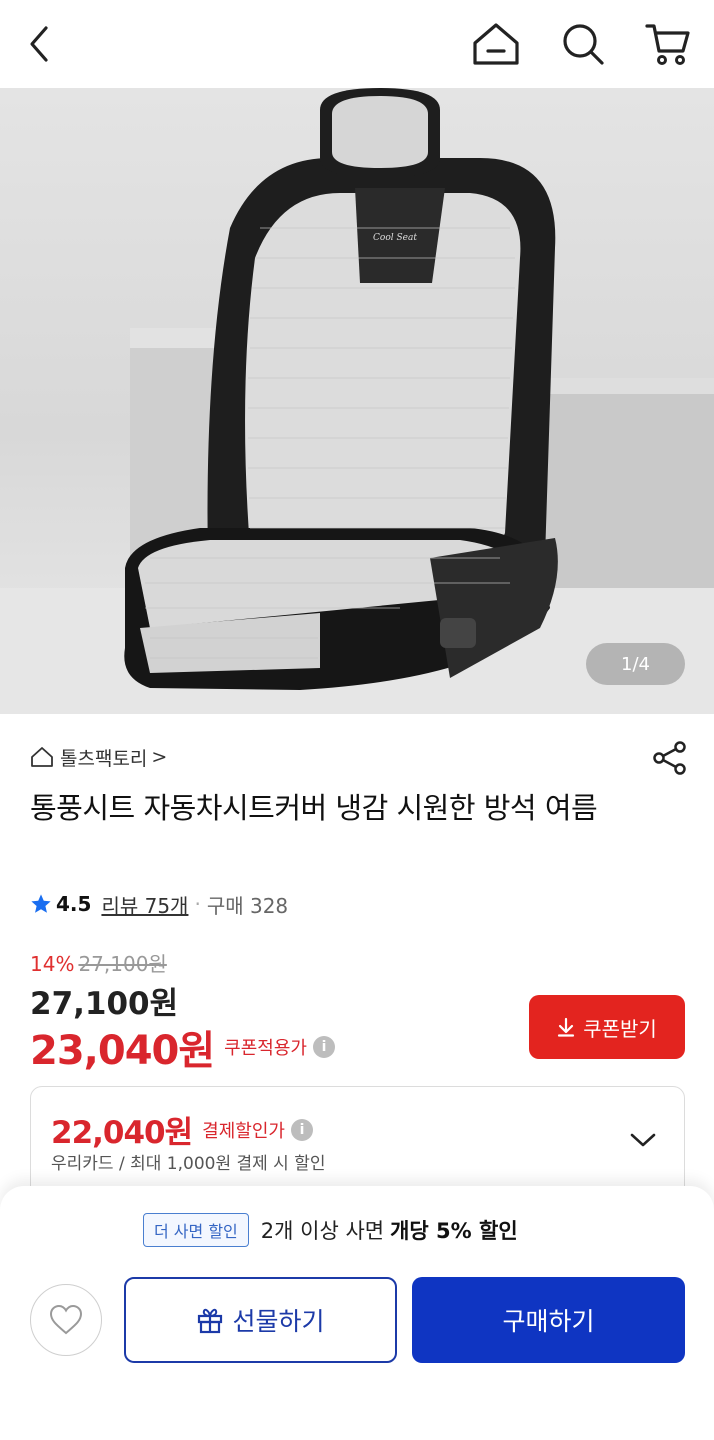 This screenshot has height=1440, width=714. I want to click on coupon-price: 23,040원, so click(122, 1051).